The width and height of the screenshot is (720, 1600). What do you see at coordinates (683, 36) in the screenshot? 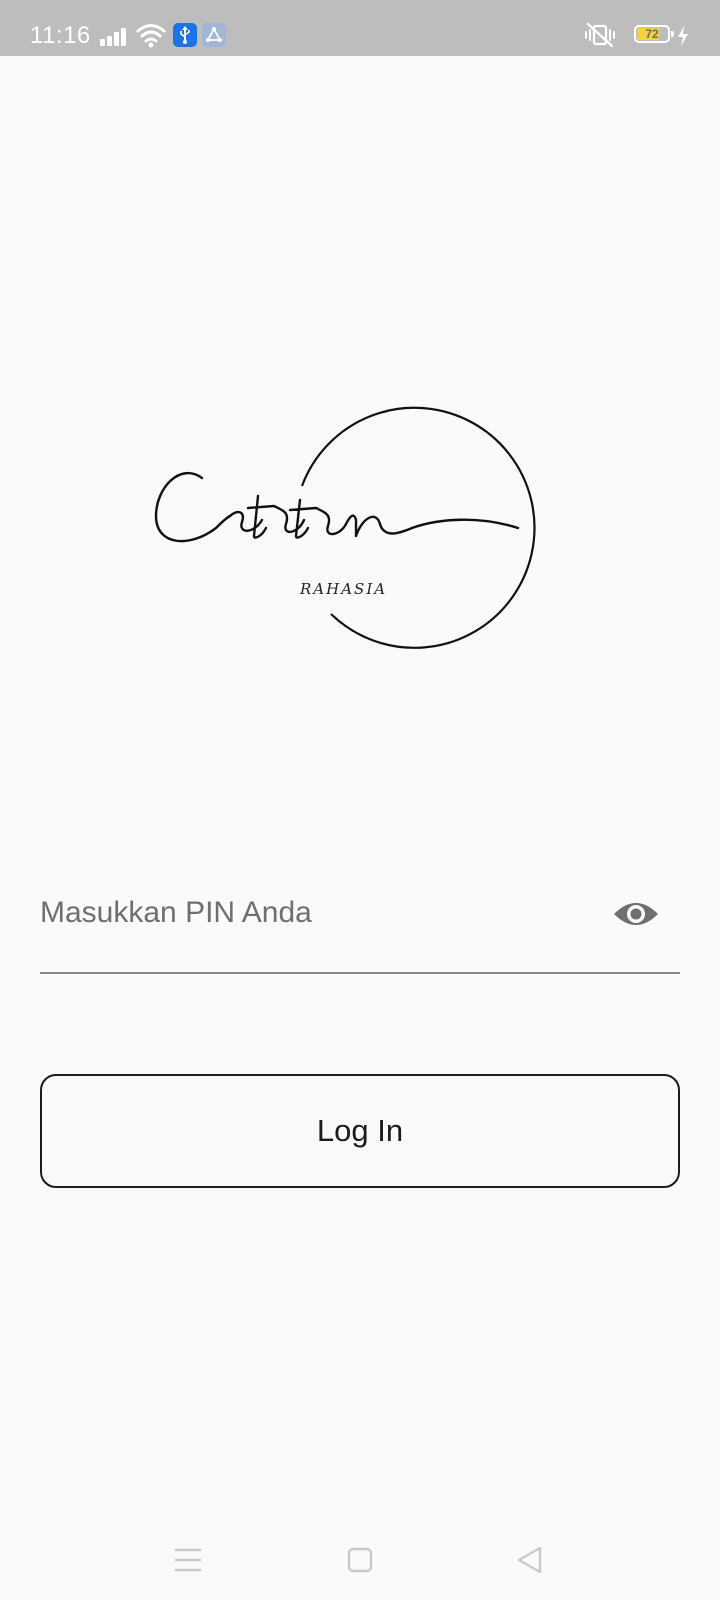
I see `charging-icon` at bounding box center [683, 36].